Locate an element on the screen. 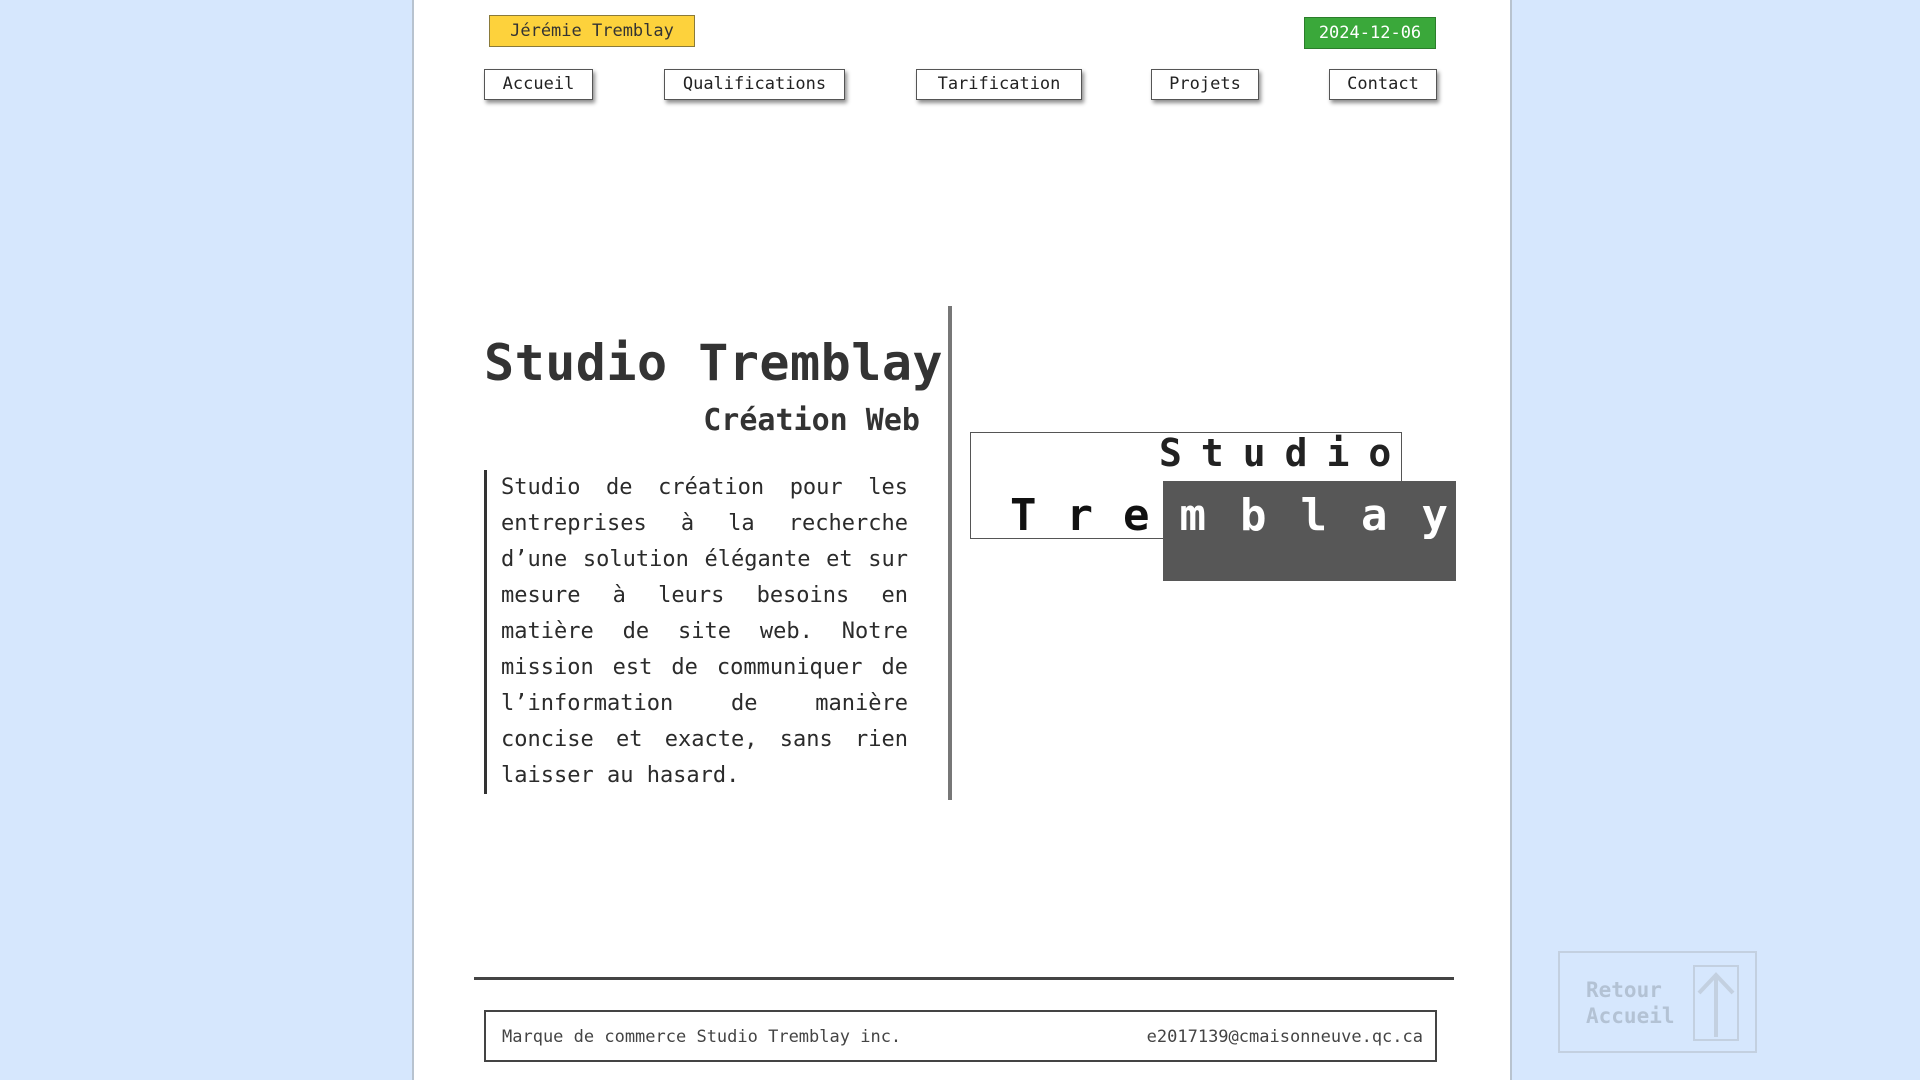 This screenshot has width=1920, height=1080. footer-divider is located at coordinates (964, 978).